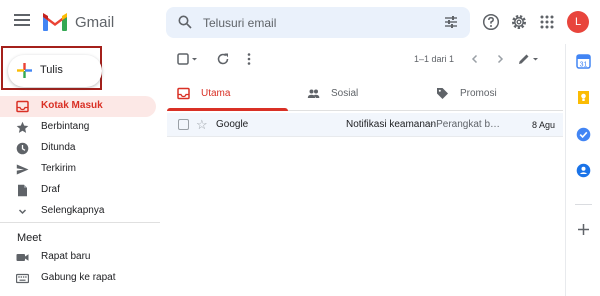 This screenshot has height=296, width=600. I want to click on send-icon, so click(22, 169).